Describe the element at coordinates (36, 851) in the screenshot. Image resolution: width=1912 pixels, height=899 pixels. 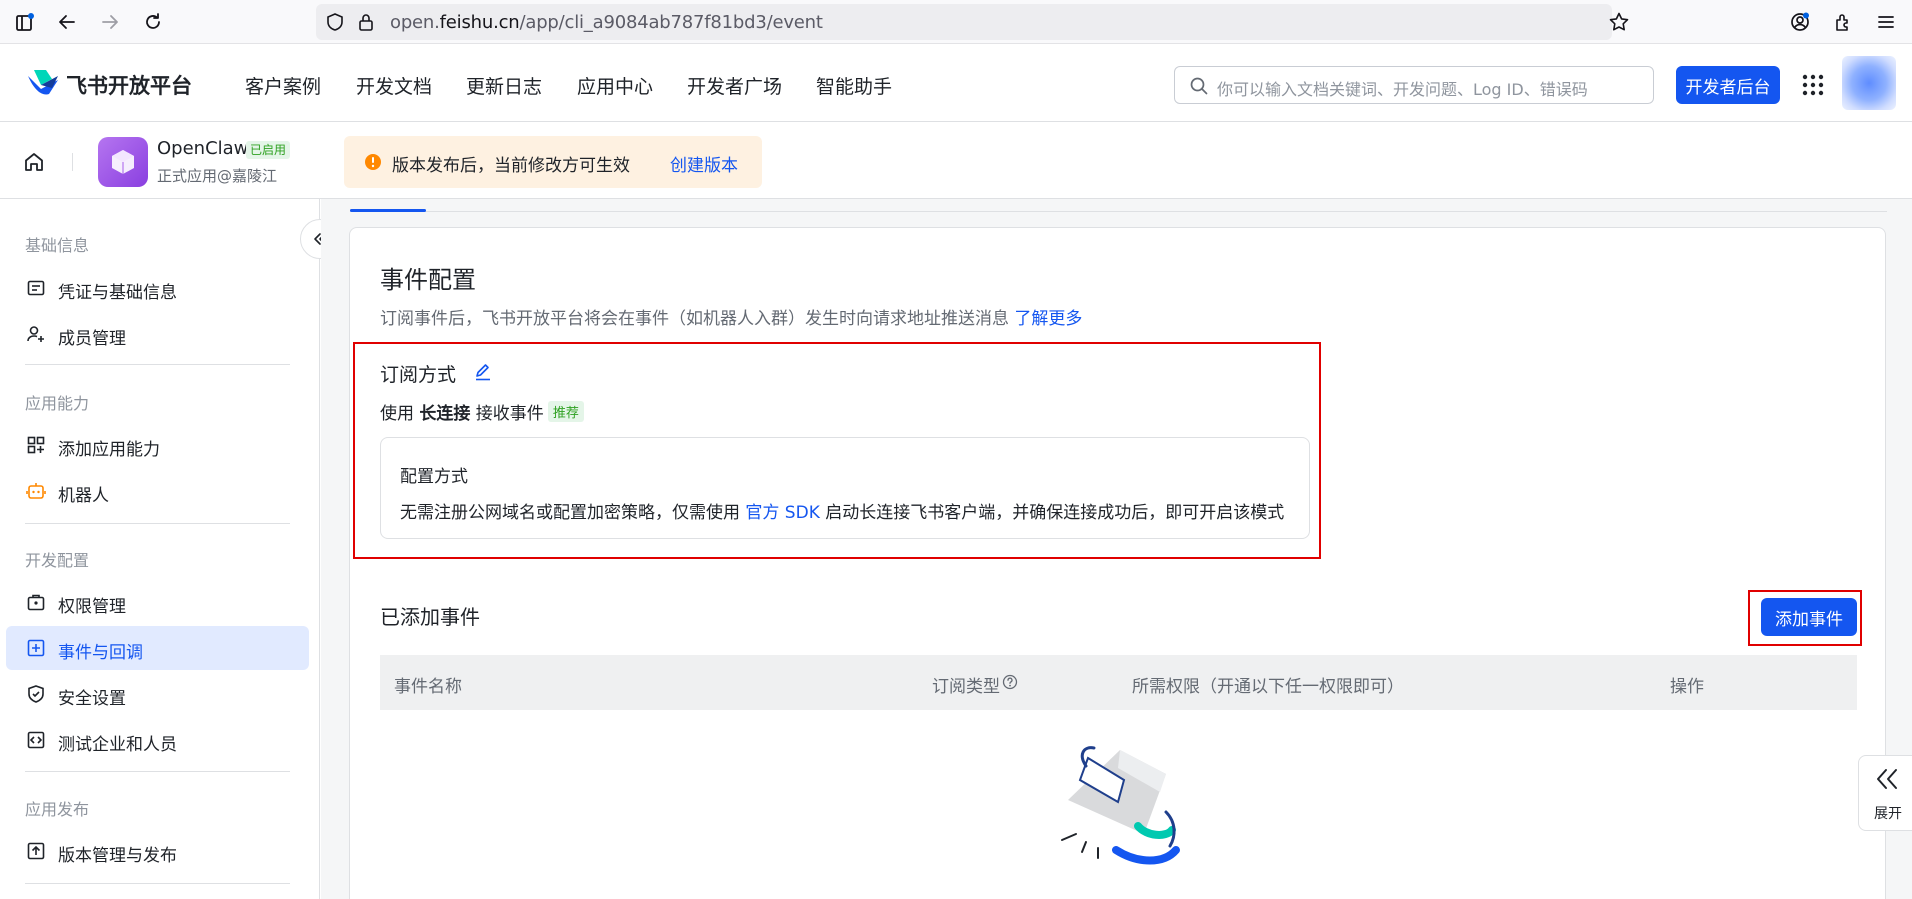
I see `publish-icon` at that location.